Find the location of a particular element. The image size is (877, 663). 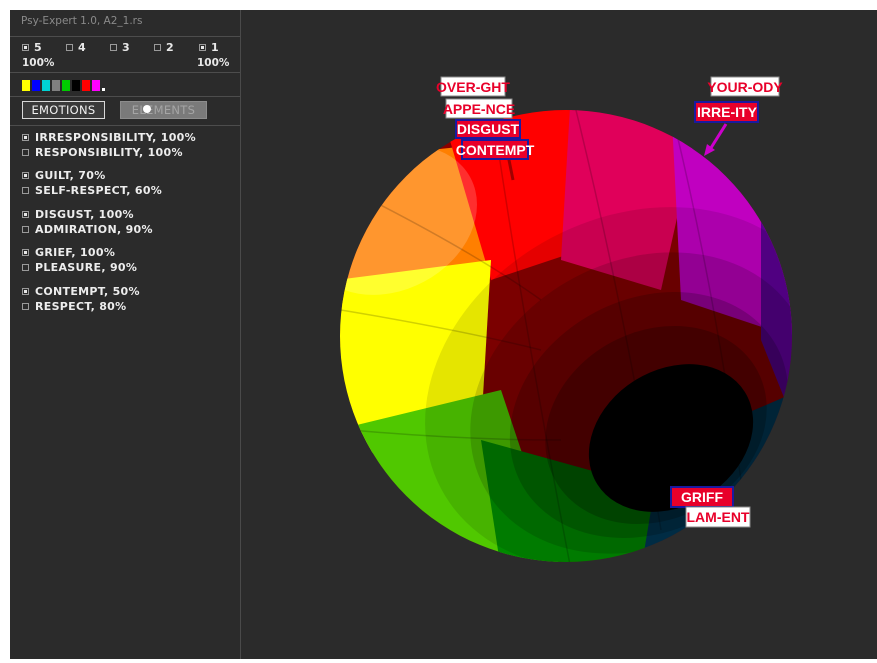

level-option-3: 3 is located at coordinates (120, 47).